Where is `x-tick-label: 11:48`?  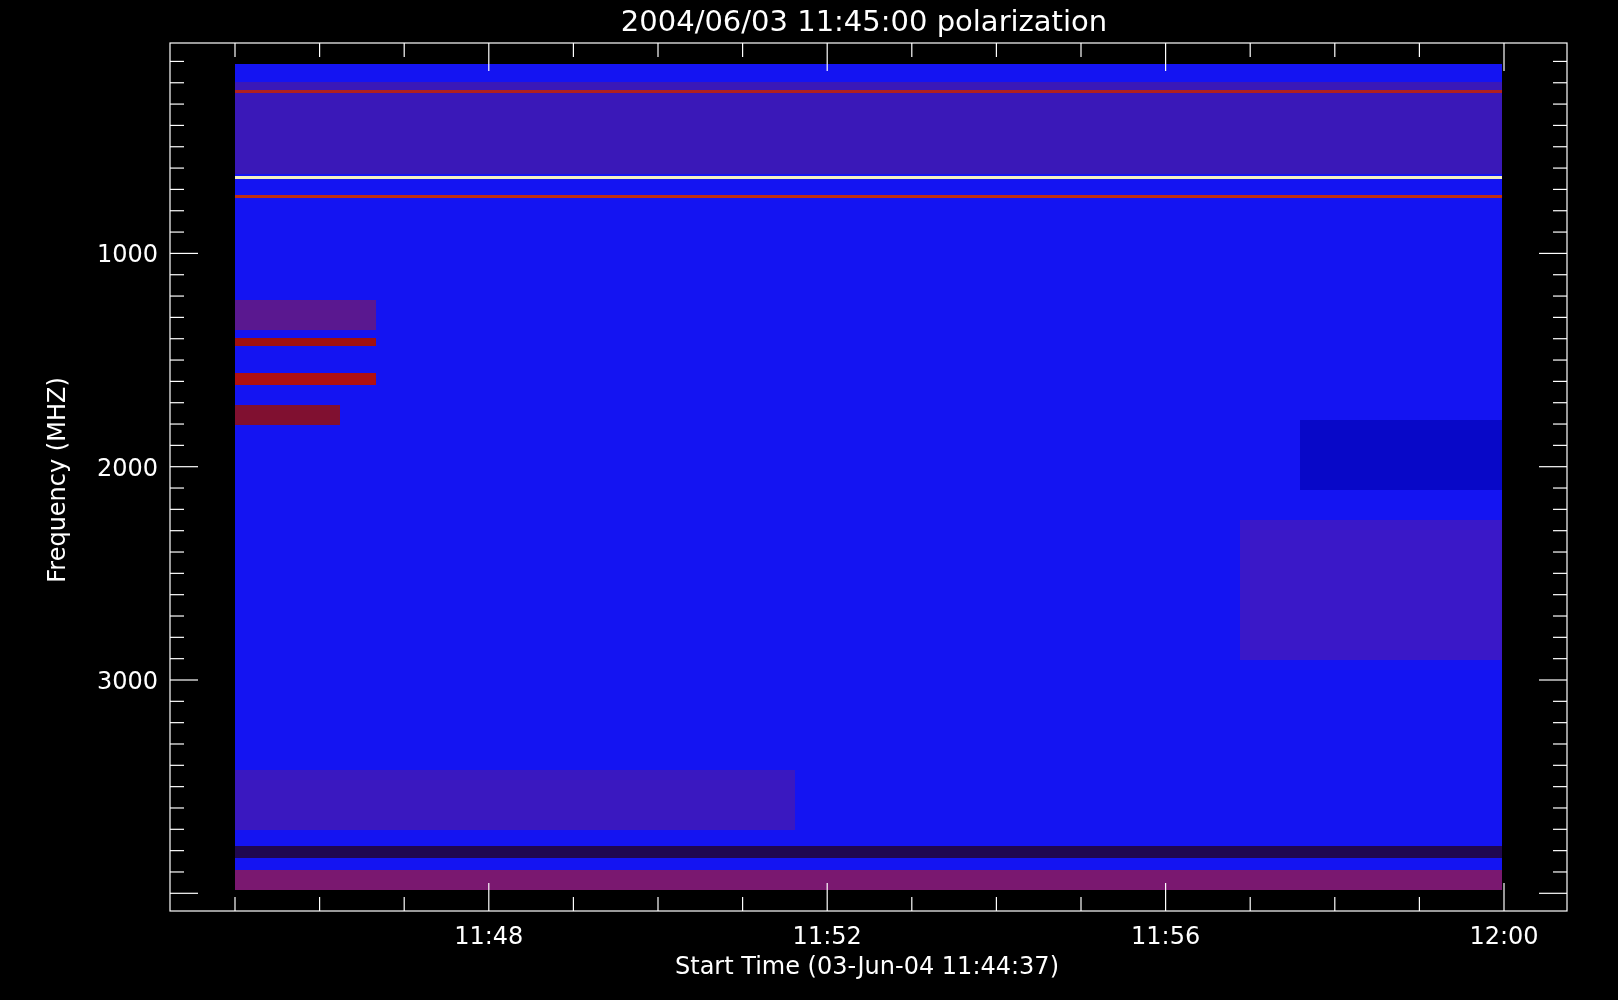 x-tick-label: 11:48 is located at coordinates (489, 936).